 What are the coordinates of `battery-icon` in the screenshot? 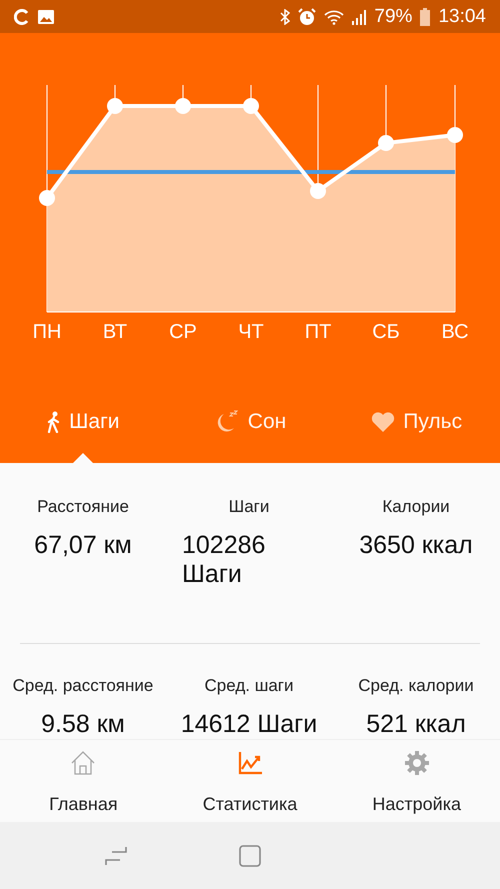 It's located at (425, 17).